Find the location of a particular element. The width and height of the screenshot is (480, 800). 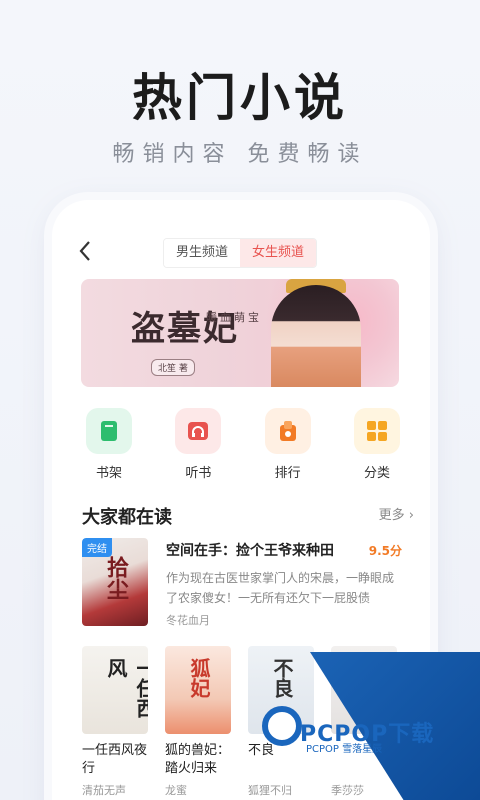

grid-book: 一任西风 一任西风夜行 清茄无声 is located at coordinates (115, 722).